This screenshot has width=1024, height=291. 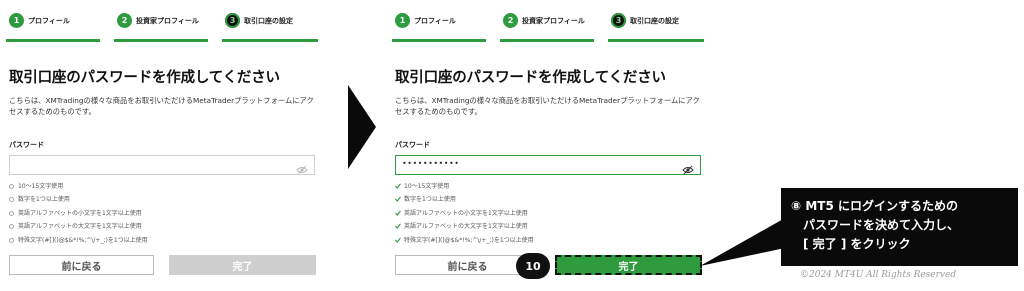 I want to click on password-value: •••••••••••, so click(x=431, y=163).